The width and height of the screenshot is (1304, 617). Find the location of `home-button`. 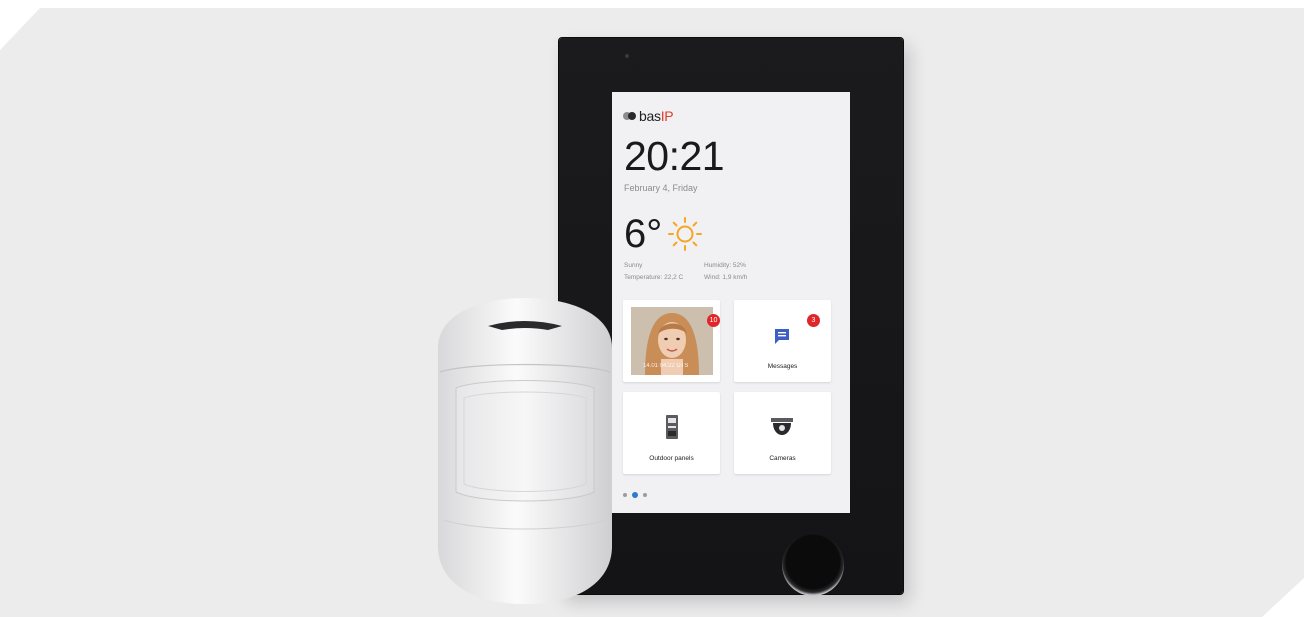

home-button is located at coordinates (813, 565).